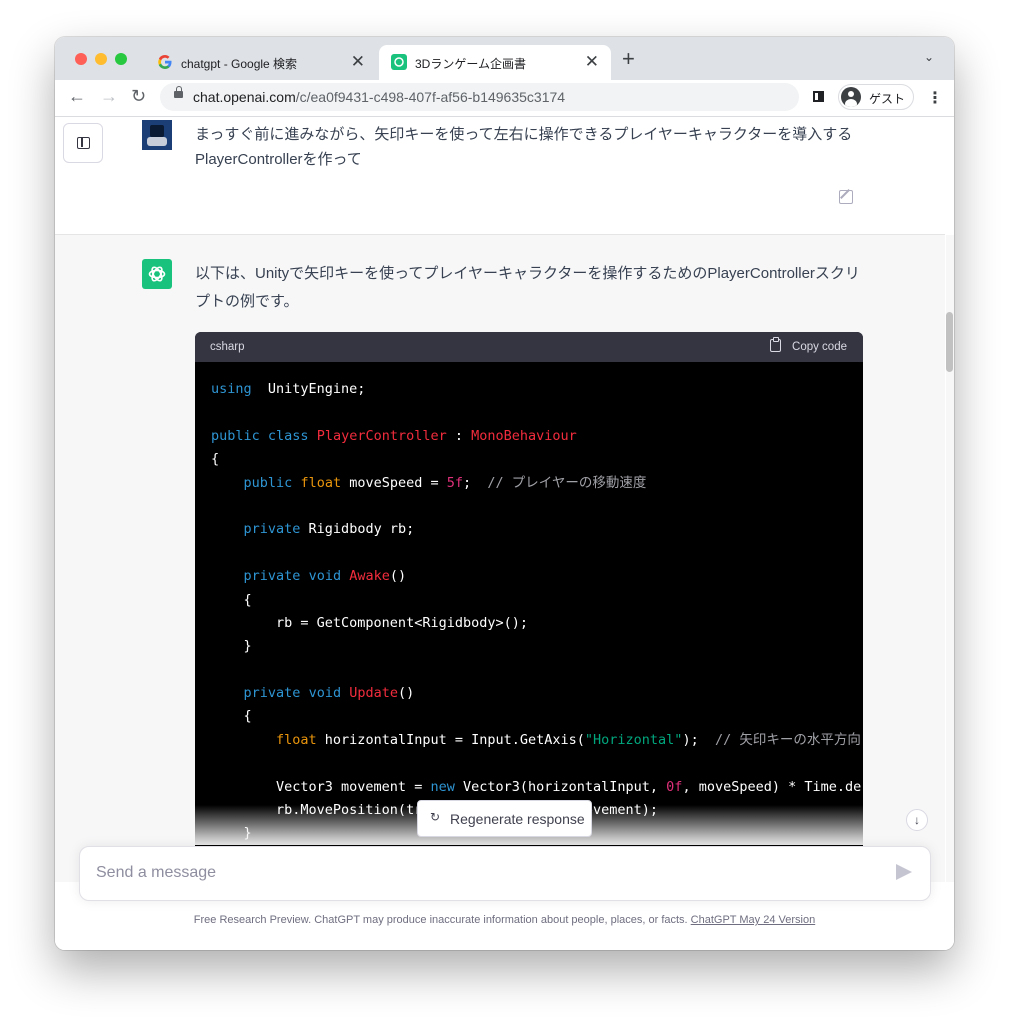  What do you see at coordinates (536, 529) in the screenshot?
I see `code-line: private Rigidbody rb;` at bounding box center [536, 529].